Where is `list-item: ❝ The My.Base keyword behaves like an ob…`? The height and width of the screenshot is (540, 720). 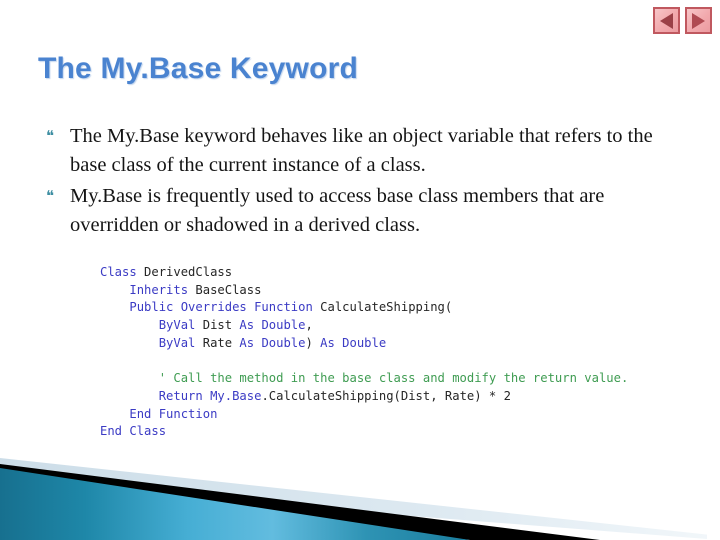
list-item: ❝ The My.Base keyword behaves like an ob… is located at coordinates (360, 151).